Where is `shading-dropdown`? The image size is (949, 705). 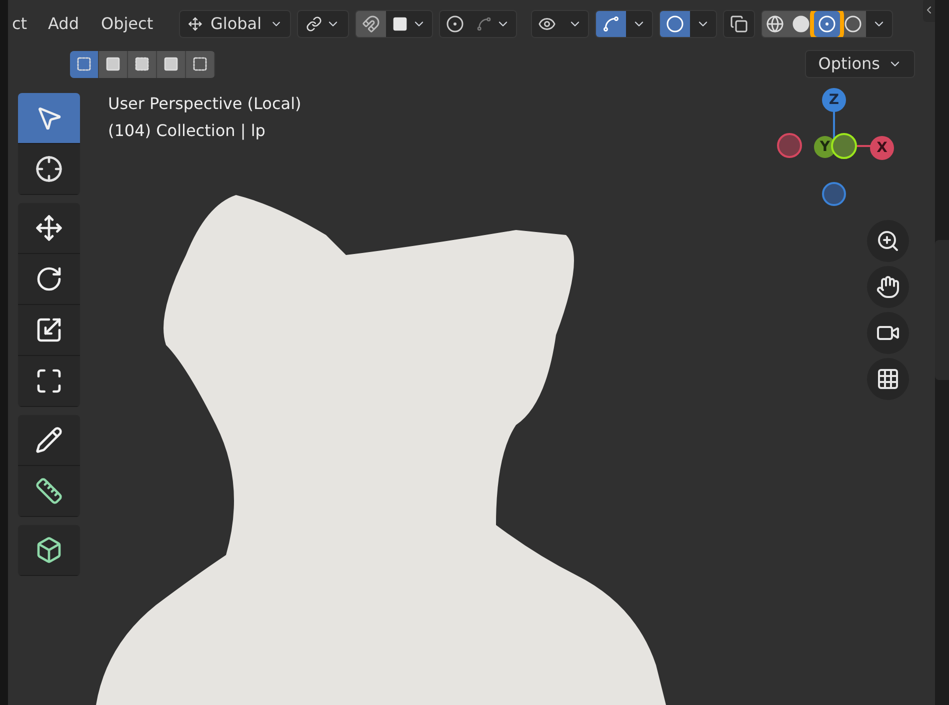
shading-dropdown is located at coordinates (879, 24).